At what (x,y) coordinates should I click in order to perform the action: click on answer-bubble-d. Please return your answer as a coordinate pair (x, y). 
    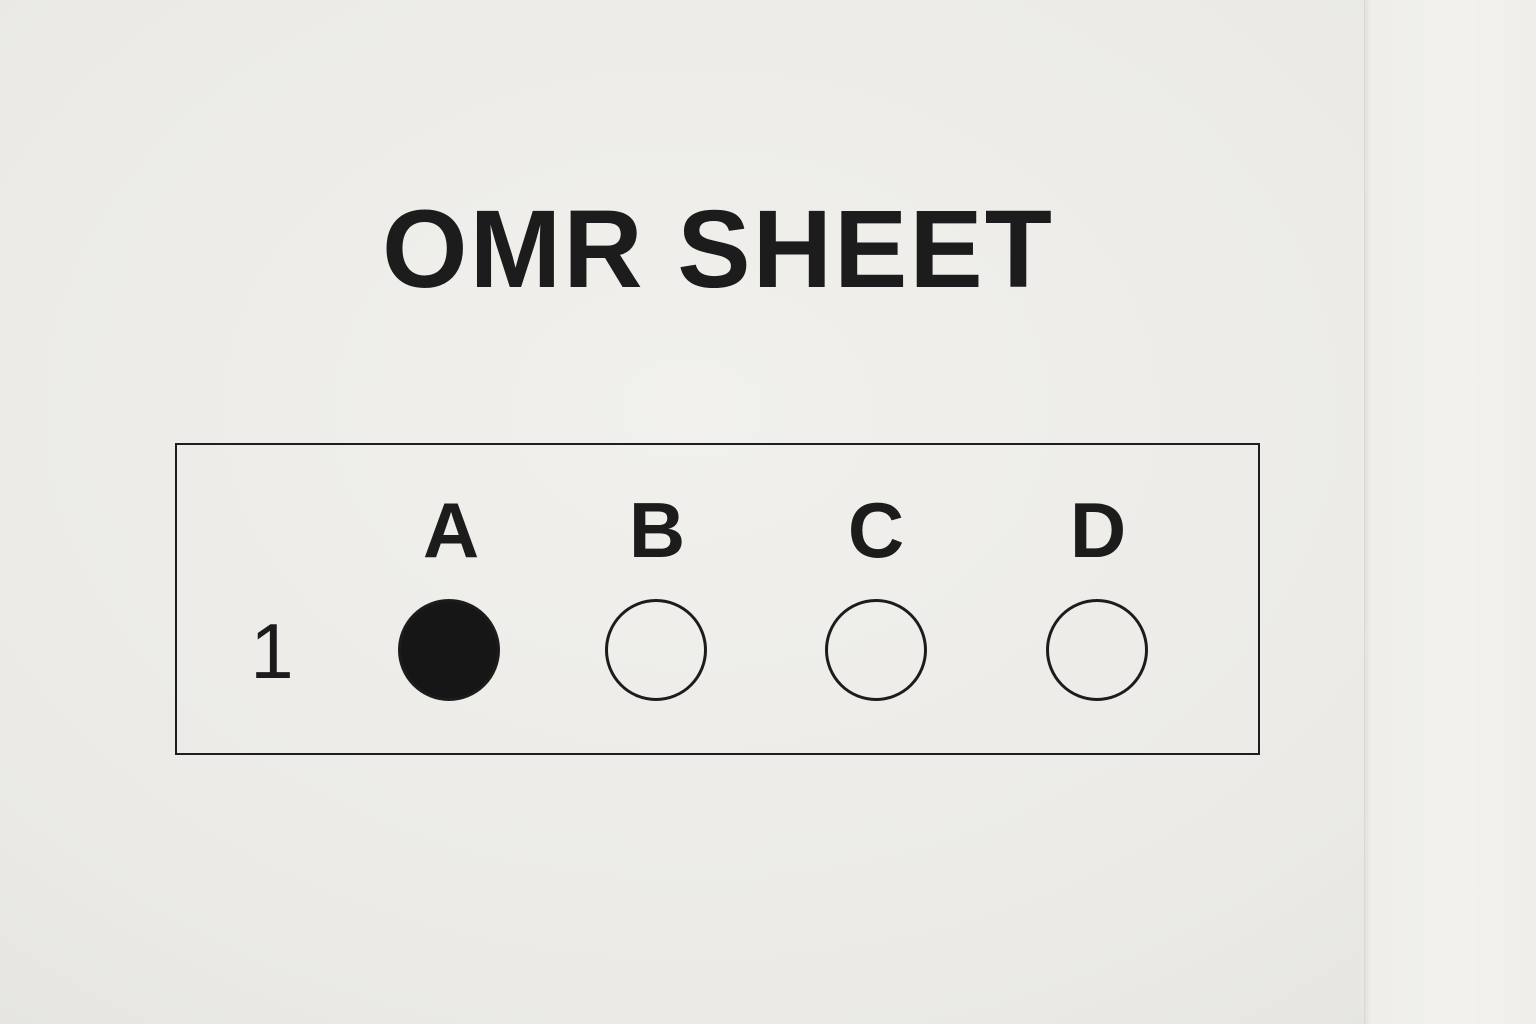
    Looking at the image, I should click on (1097, 650).